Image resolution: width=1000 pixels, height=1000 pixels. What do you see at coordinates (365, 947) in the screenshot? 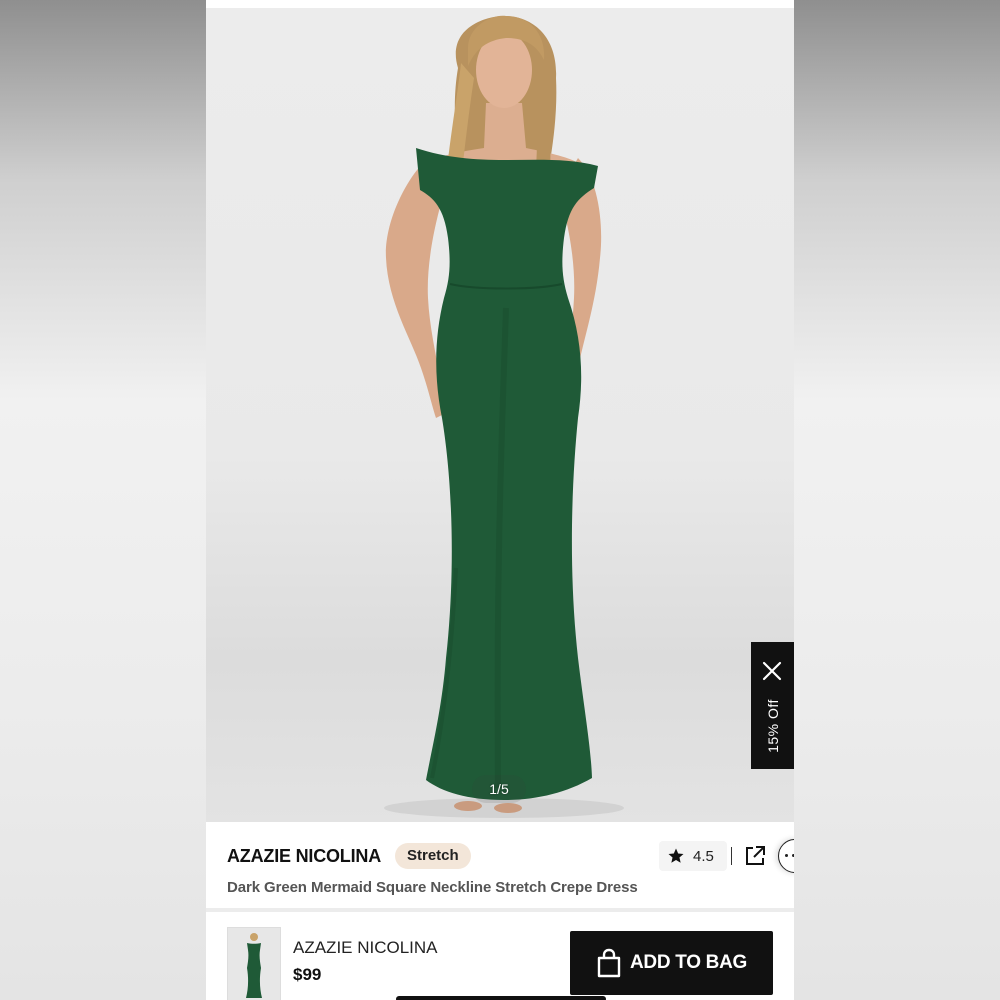
I see `bottom-brand: AZAZIE NICOLINA` at bounding box center [365, 947].